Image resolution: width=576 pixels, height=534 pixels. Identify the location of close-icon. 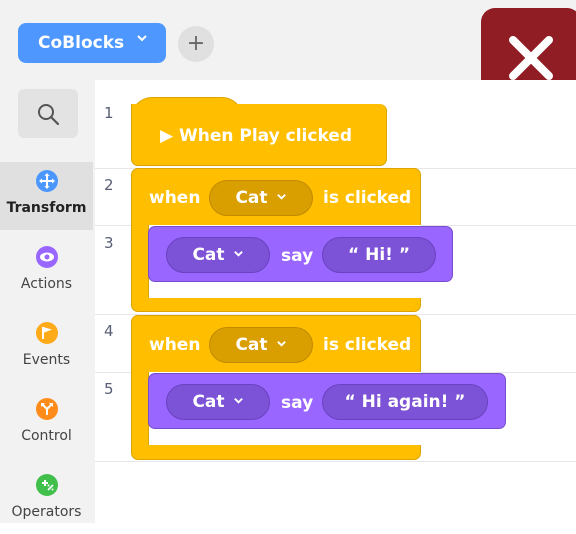
(531, 58).